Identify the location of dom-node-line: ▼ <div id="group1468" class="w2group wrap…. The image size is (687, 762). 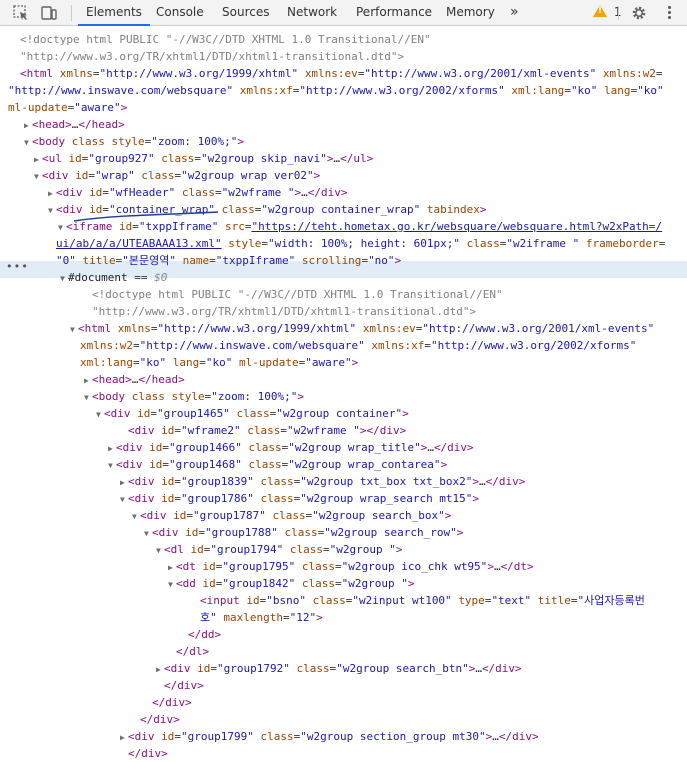
(277, 464).